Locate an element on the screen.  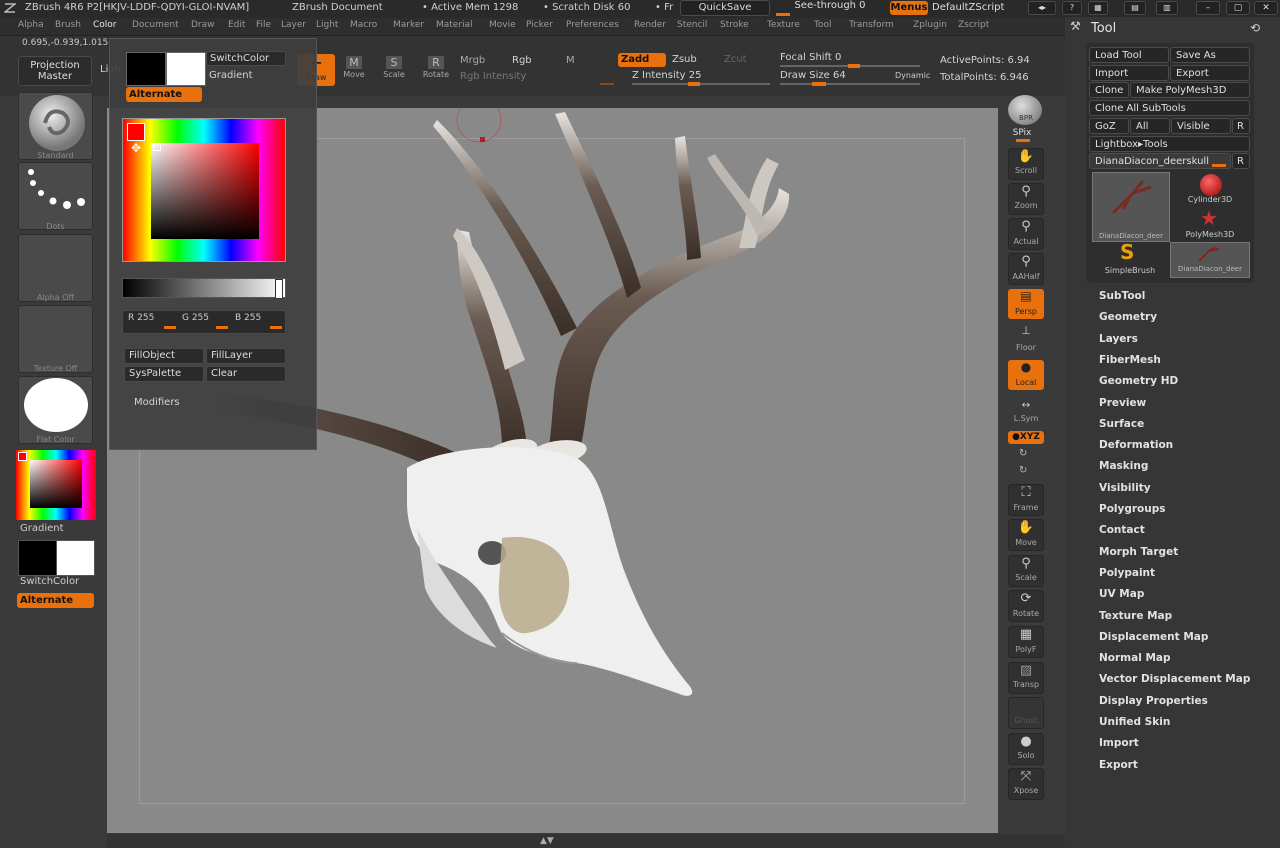
tool-section-layers: Layers is located at coordinates (1118, 339).